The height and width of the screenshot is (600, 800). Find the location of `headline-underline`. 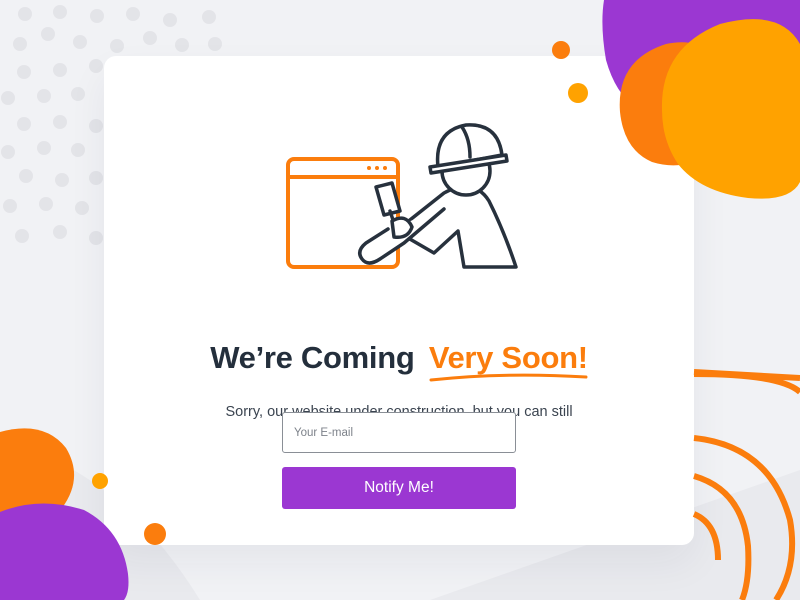

headline-underline is located at coordinates (508, 377).